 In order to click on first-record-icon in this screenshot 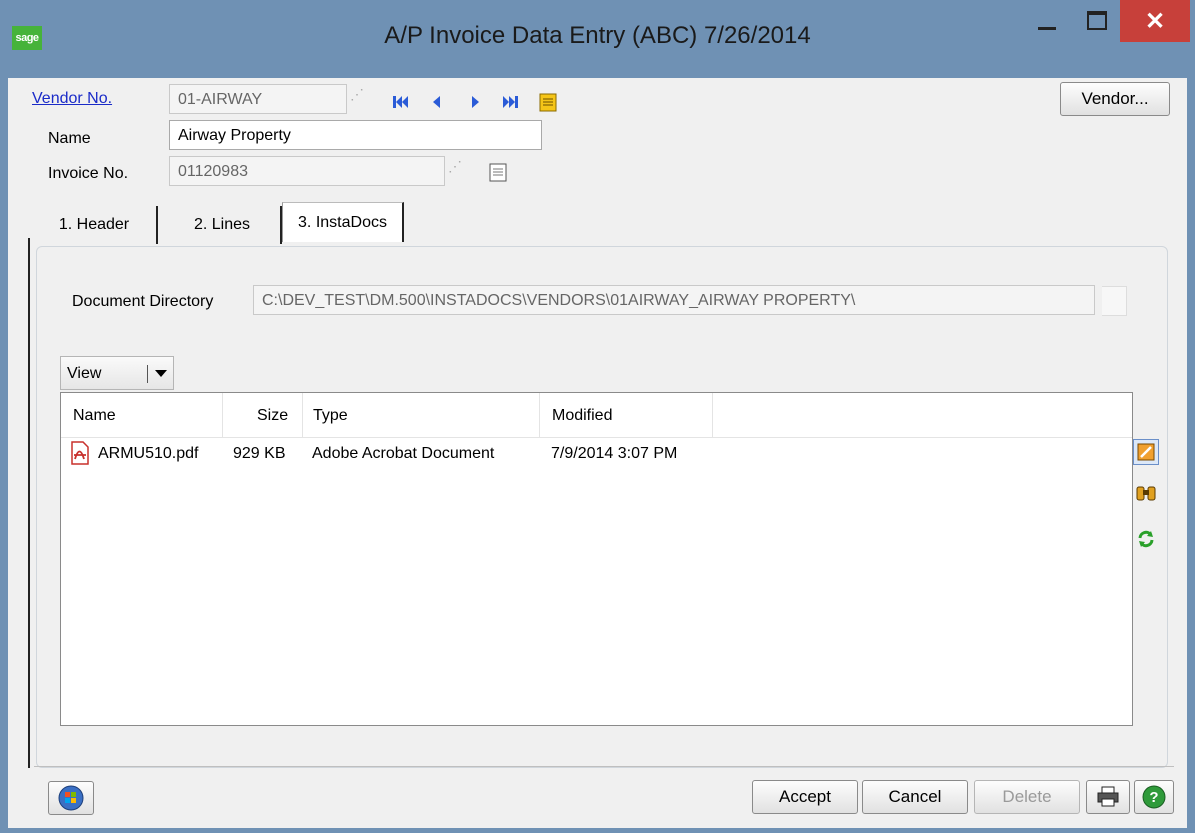, I will do `click(401, 102)`.